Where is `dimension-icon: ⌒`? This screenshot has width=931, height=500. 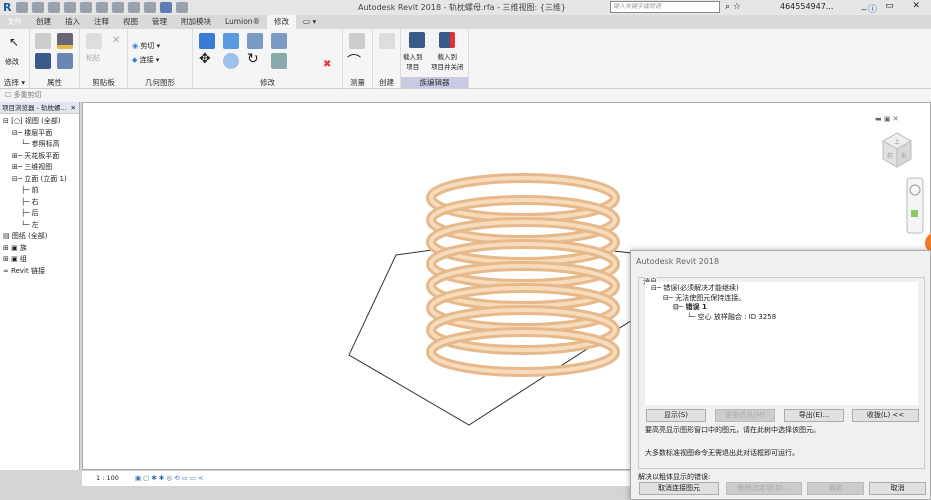 dimension-icon: ⌒ is located at coordinates (354, 61).